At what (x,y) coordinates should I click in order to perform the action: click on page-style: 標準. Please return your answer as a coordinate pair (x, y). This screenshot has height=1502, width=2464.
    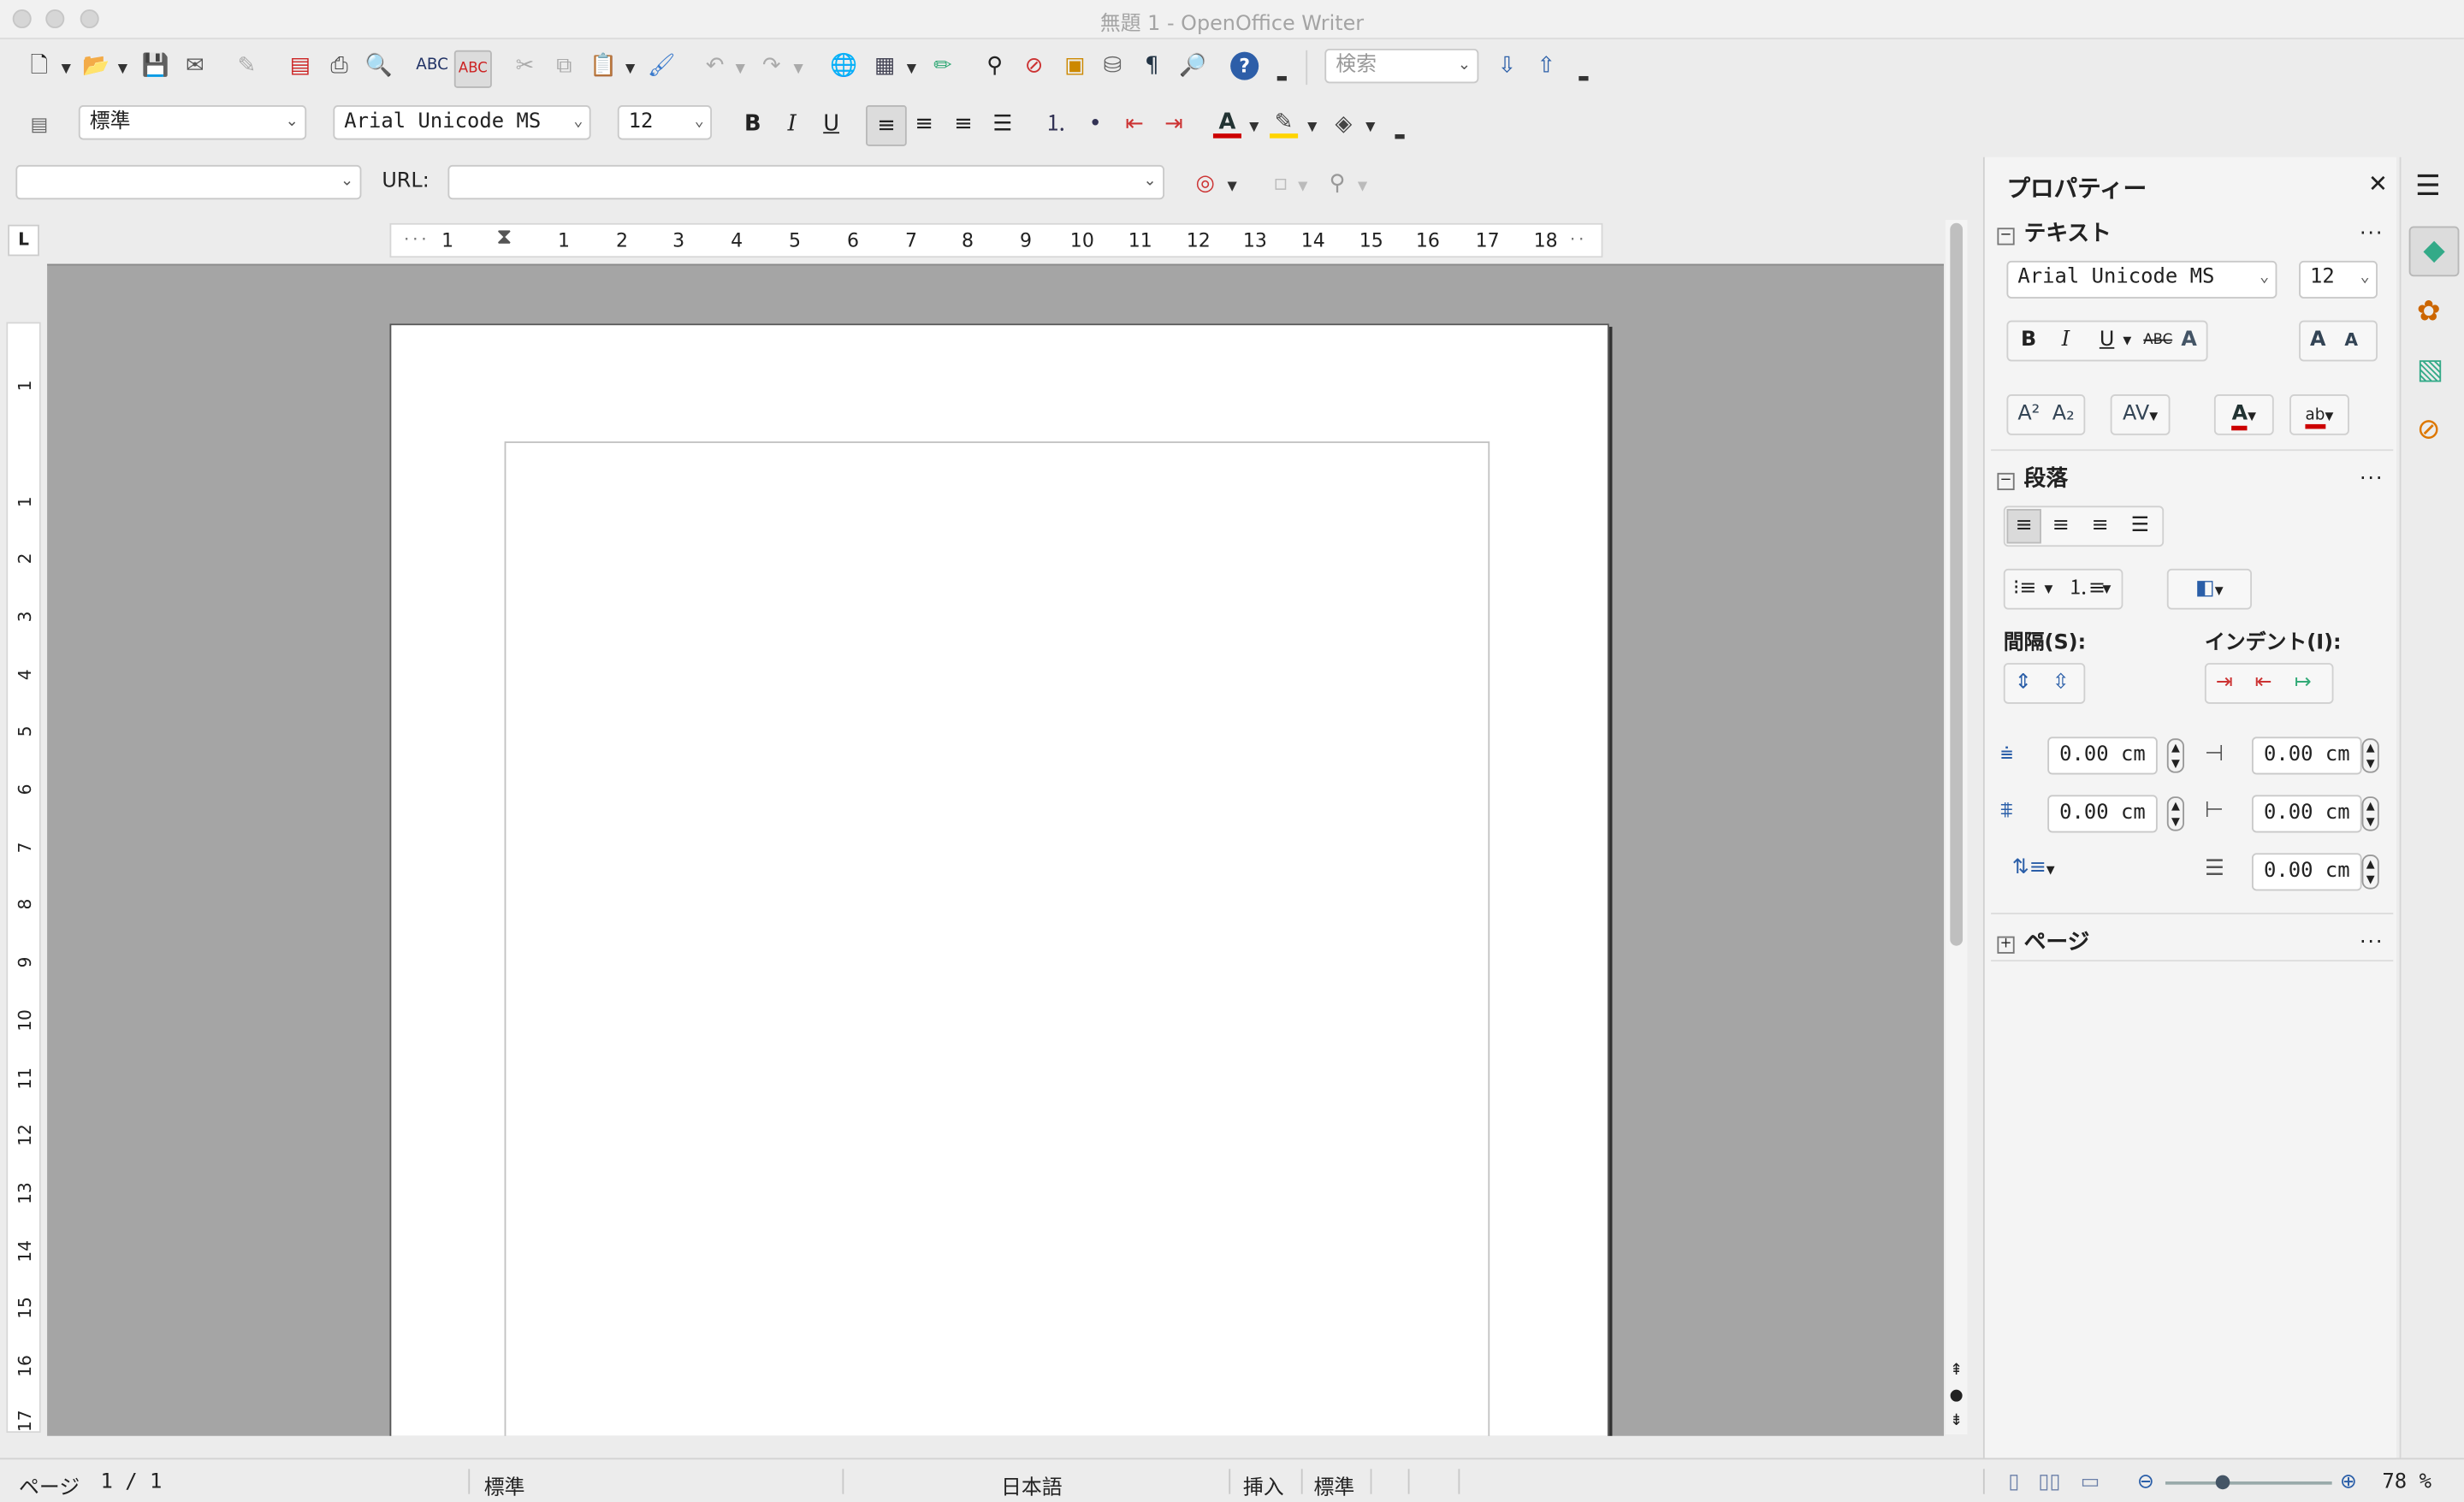
    Looking at the image, I should click on (504, 1485).